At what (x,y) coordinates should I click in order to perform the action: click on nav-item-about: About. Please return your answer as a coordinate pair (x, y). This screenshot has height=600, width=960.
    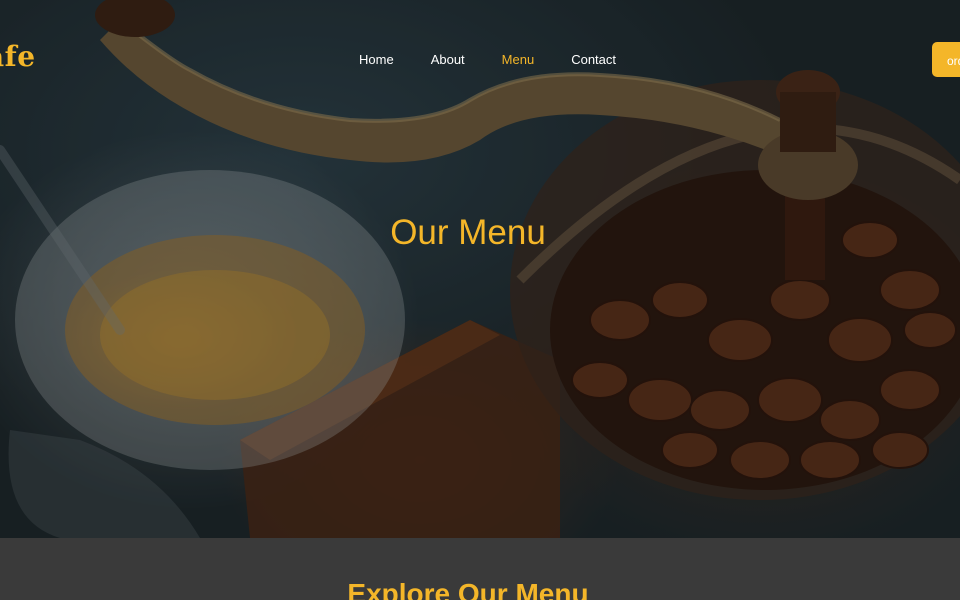
    Looking at the image, I should click on (448, 59).